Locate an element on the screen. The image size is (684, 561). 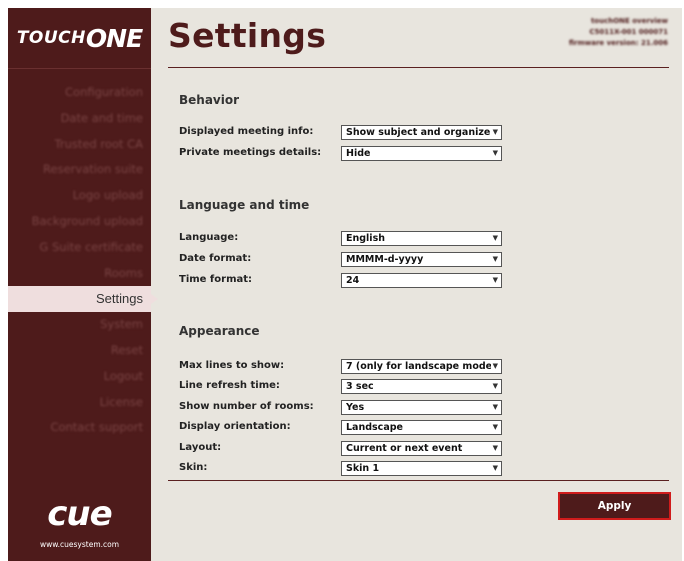
form-row-layout: Layout: Current or next event ▼ is located at coordinates (344, 448).